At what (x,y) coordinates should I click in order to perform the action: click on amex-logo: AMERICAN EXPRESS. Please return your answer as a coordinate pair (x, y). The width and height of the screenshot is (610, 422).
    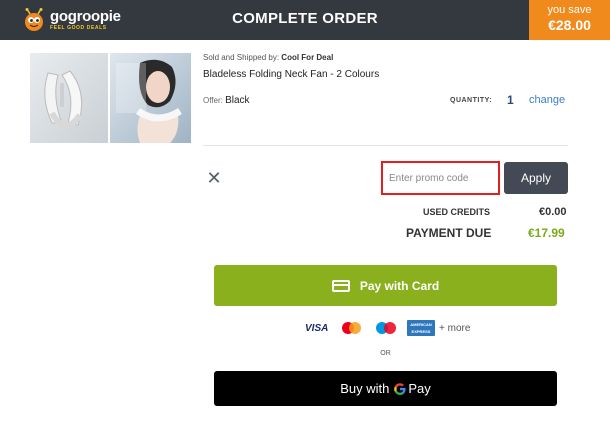
    Looking at the image, I should click on (421, 328).